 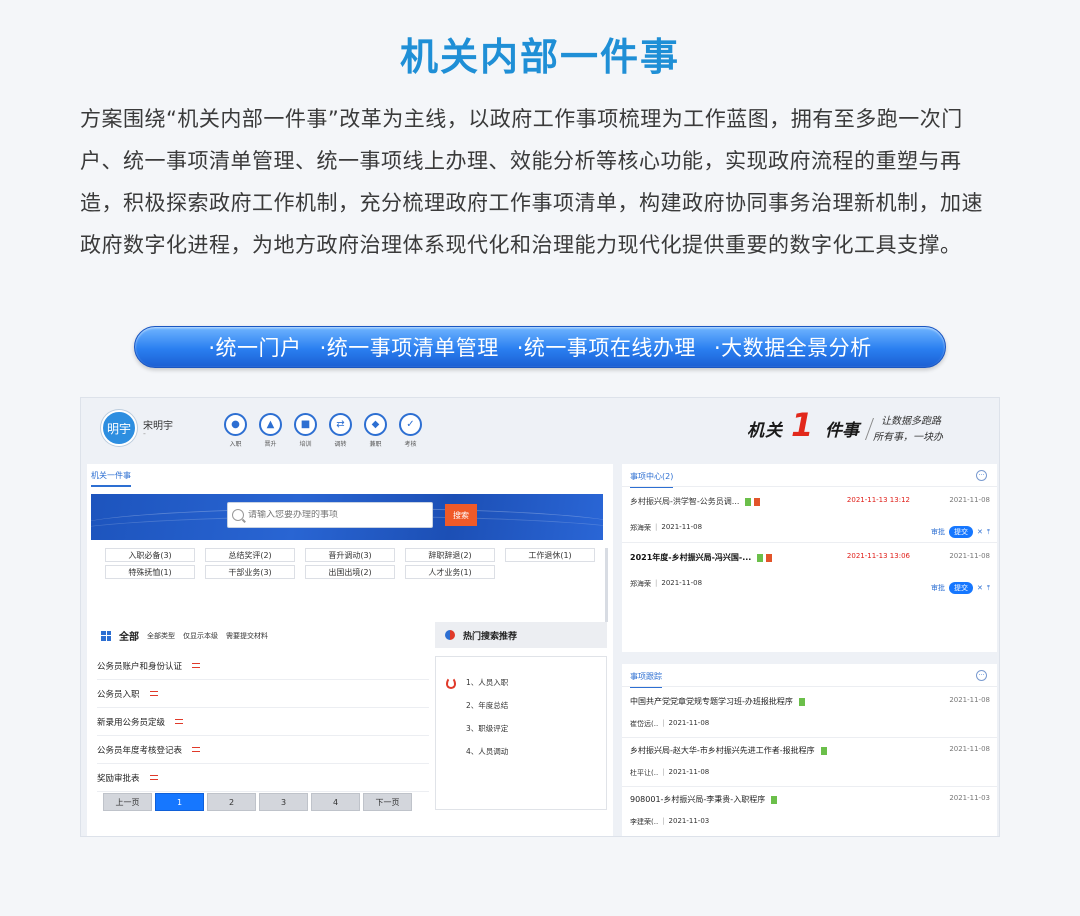 I want to click on logo-slogan-1: 让数据多跑路, so click(x=911, y=421).